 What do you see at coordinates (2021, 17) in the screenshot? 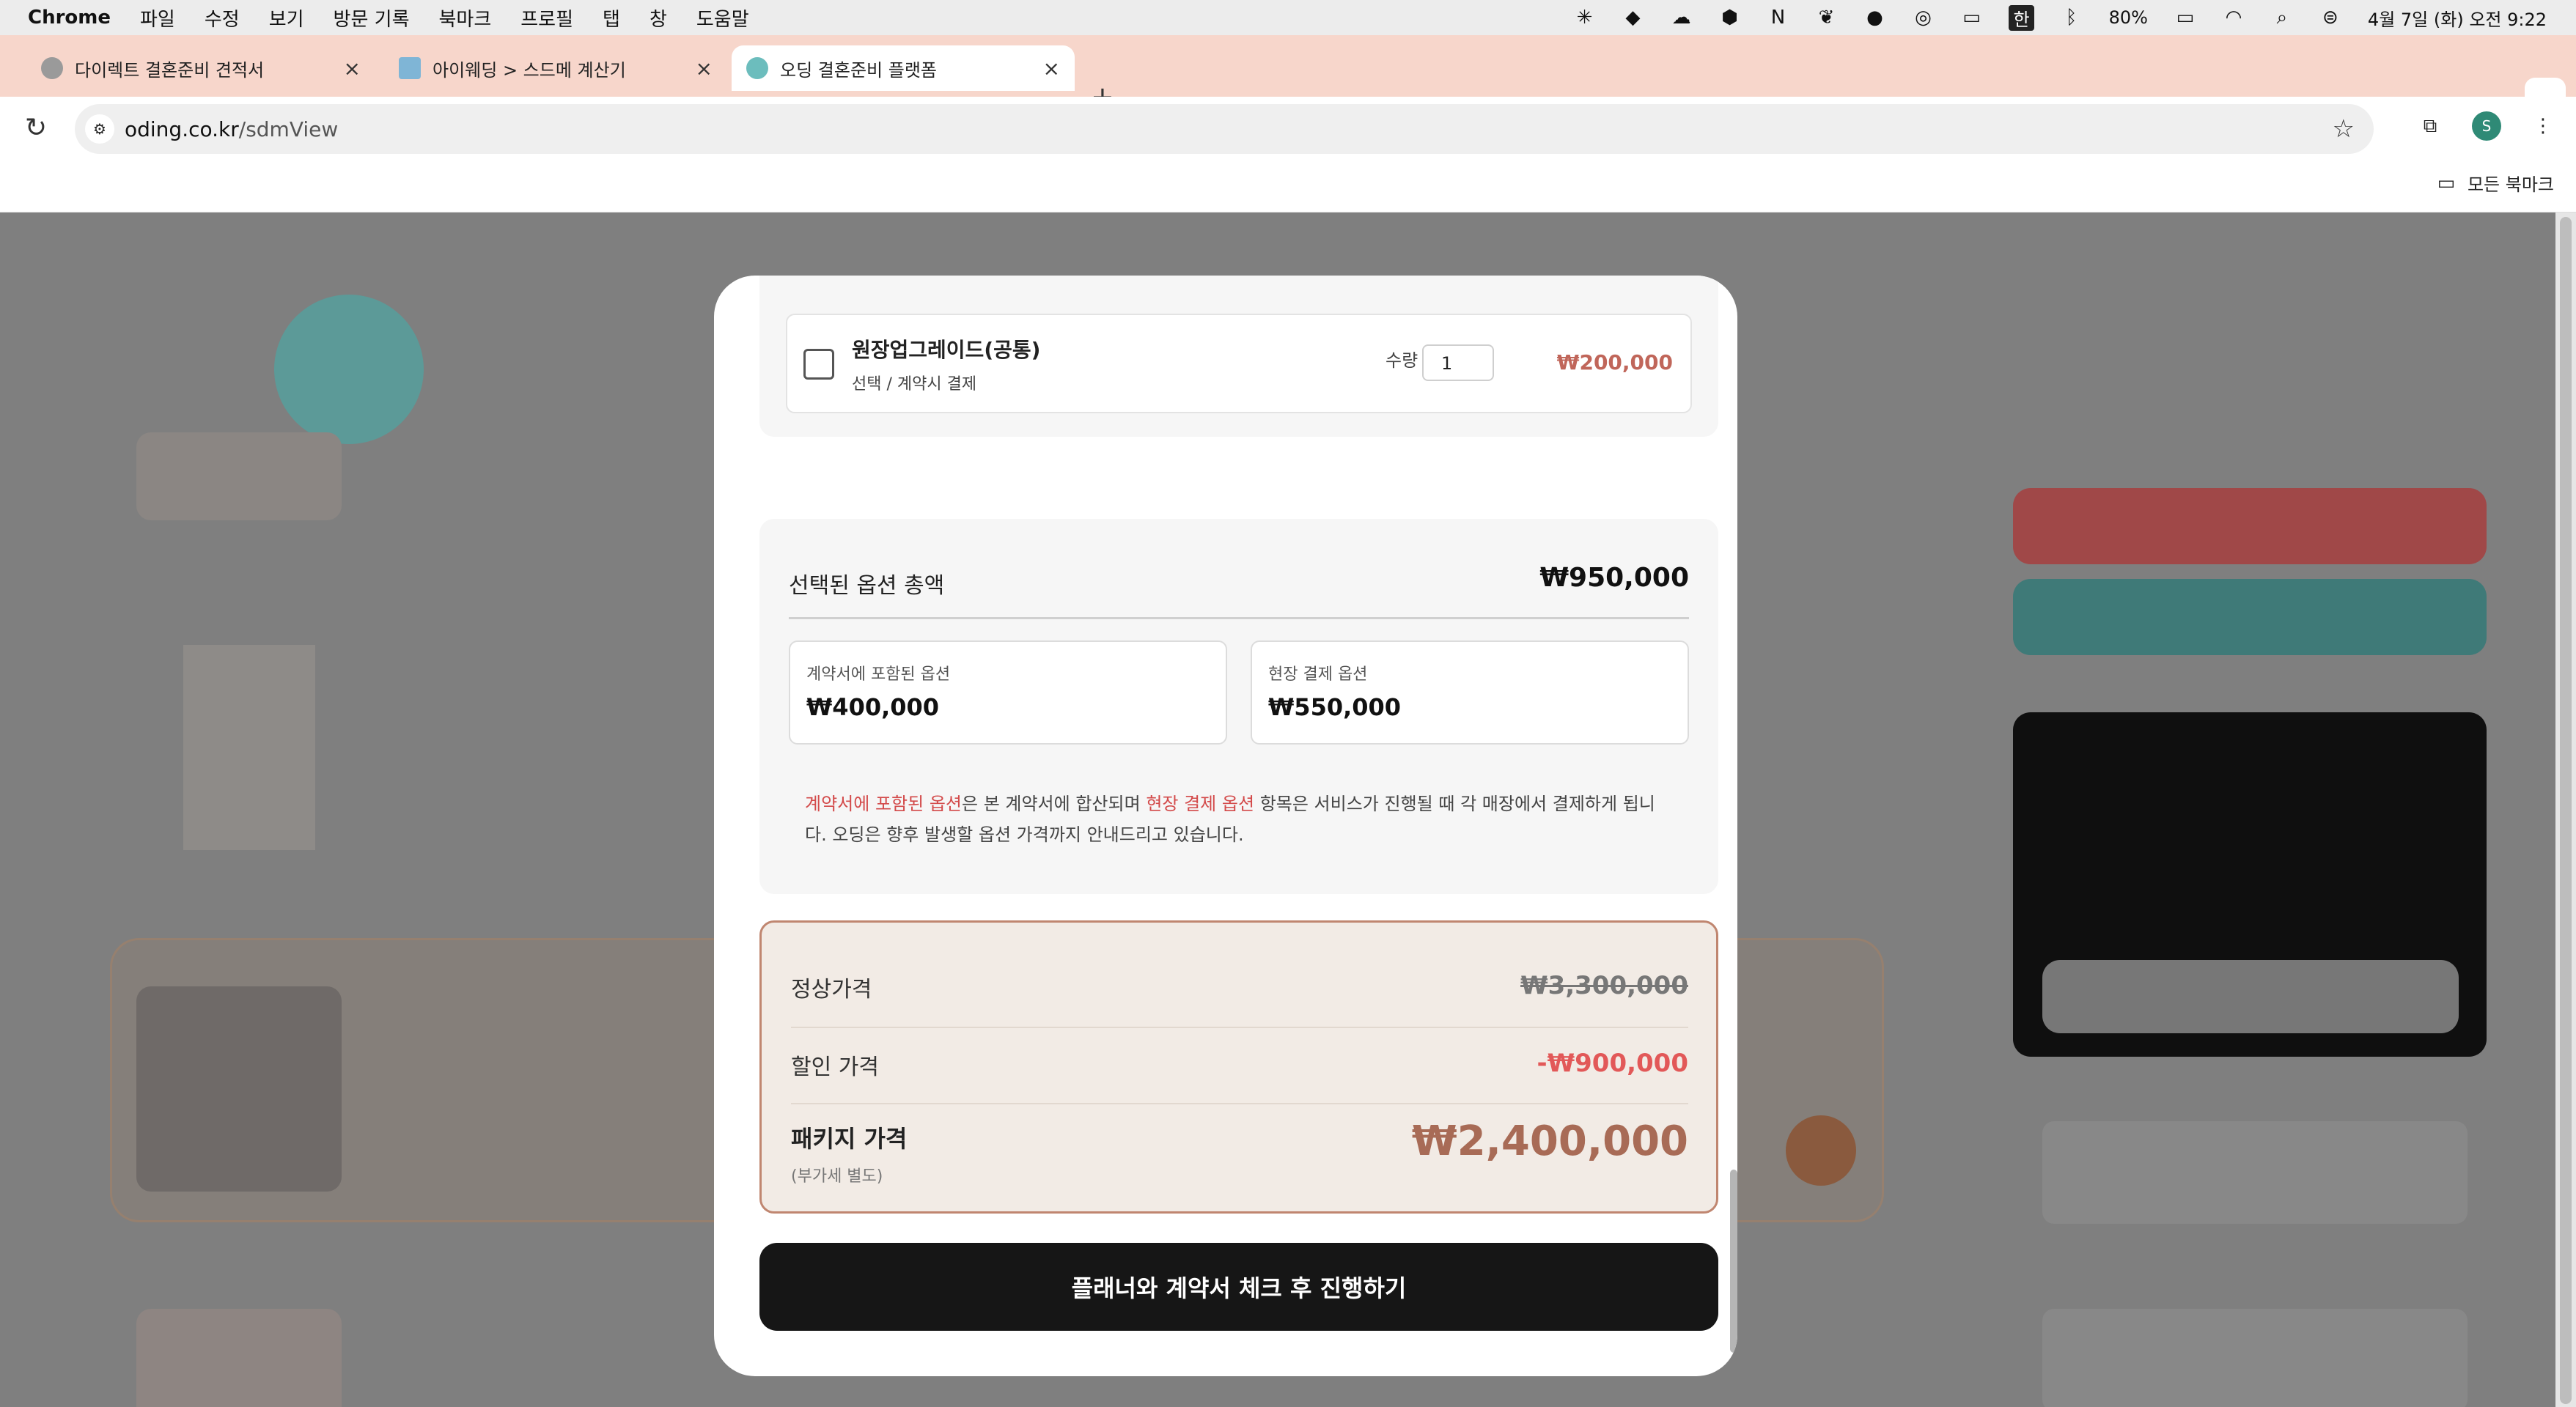
I see `ime-indicator: 한` at bounding box center [2021, 17].